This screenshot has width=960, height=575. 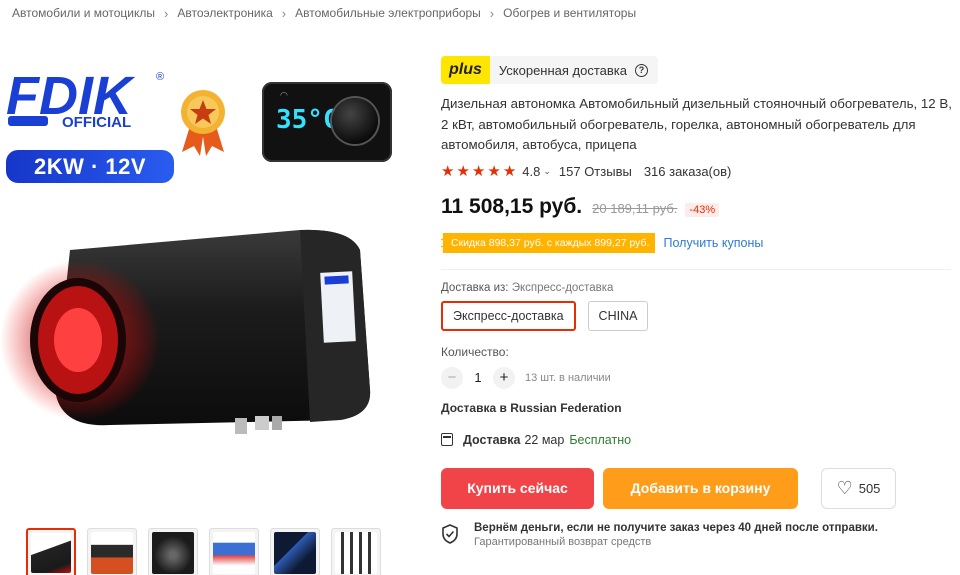 What do you see at coordinates (307, 120) in the screenshot?
I see `controller-display: 35°C` at bounding box center [307, 120].